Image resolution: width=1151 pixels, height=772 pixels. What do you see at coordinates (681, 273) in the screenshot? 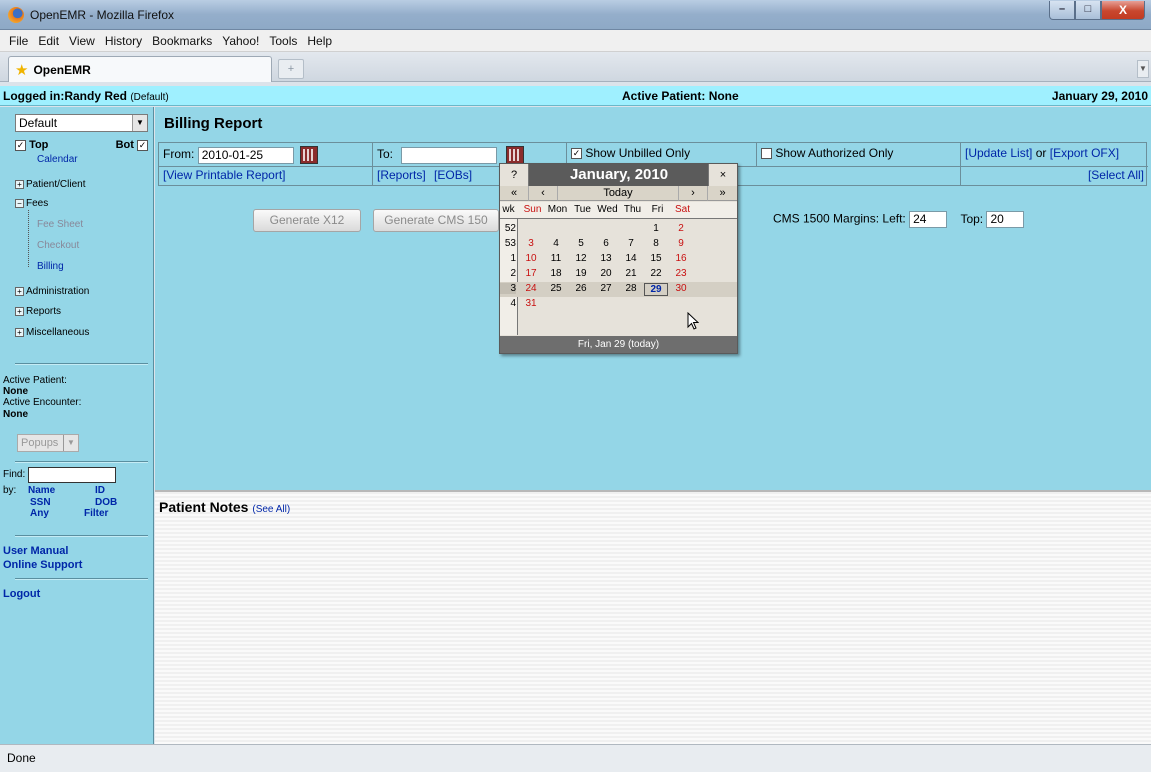
I see `calendar-day: 23` at bounding box center [681, 273].